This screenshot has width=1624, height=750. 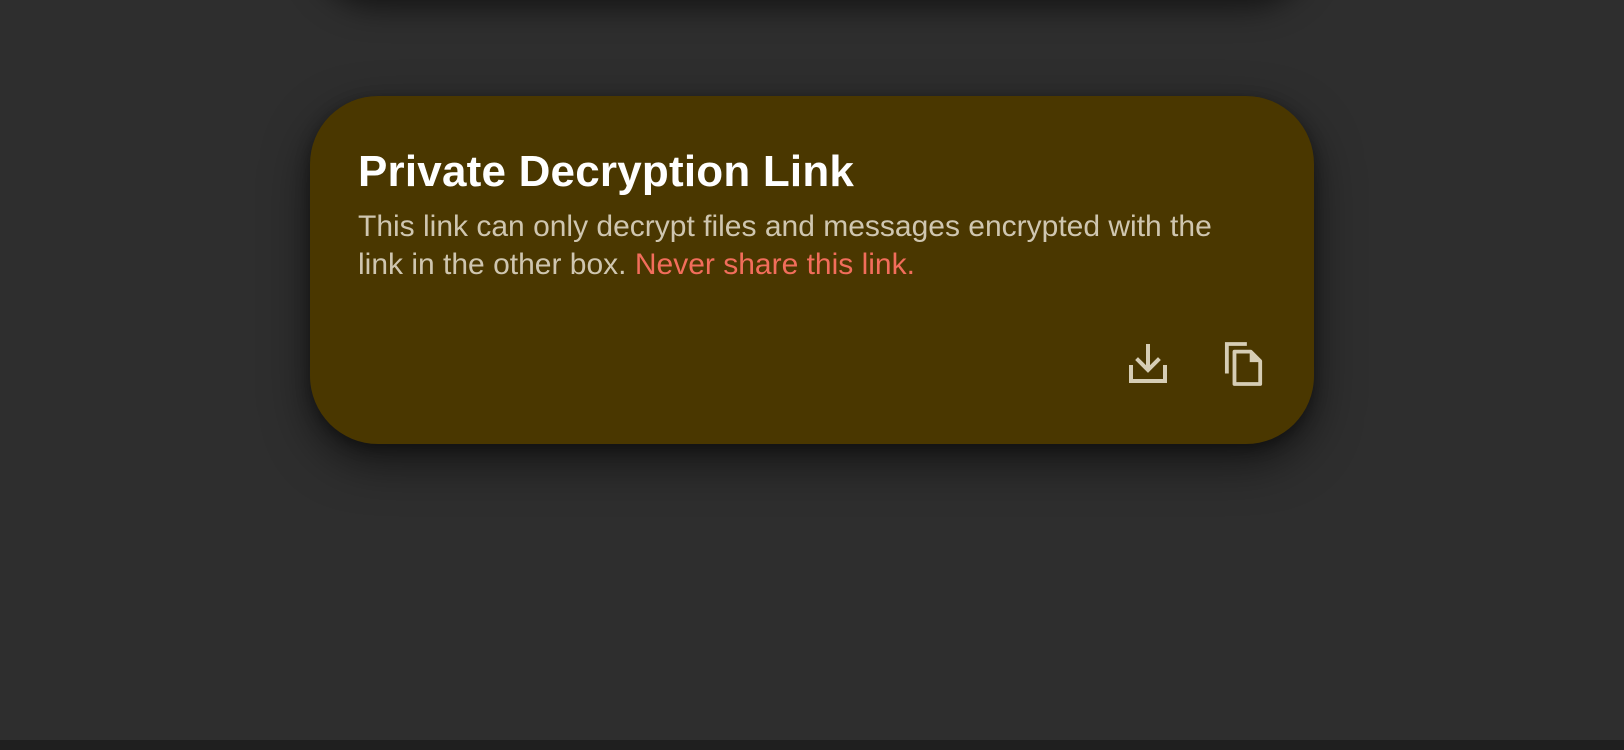 I want to click on card-actions, so click(x=1196, y=364).